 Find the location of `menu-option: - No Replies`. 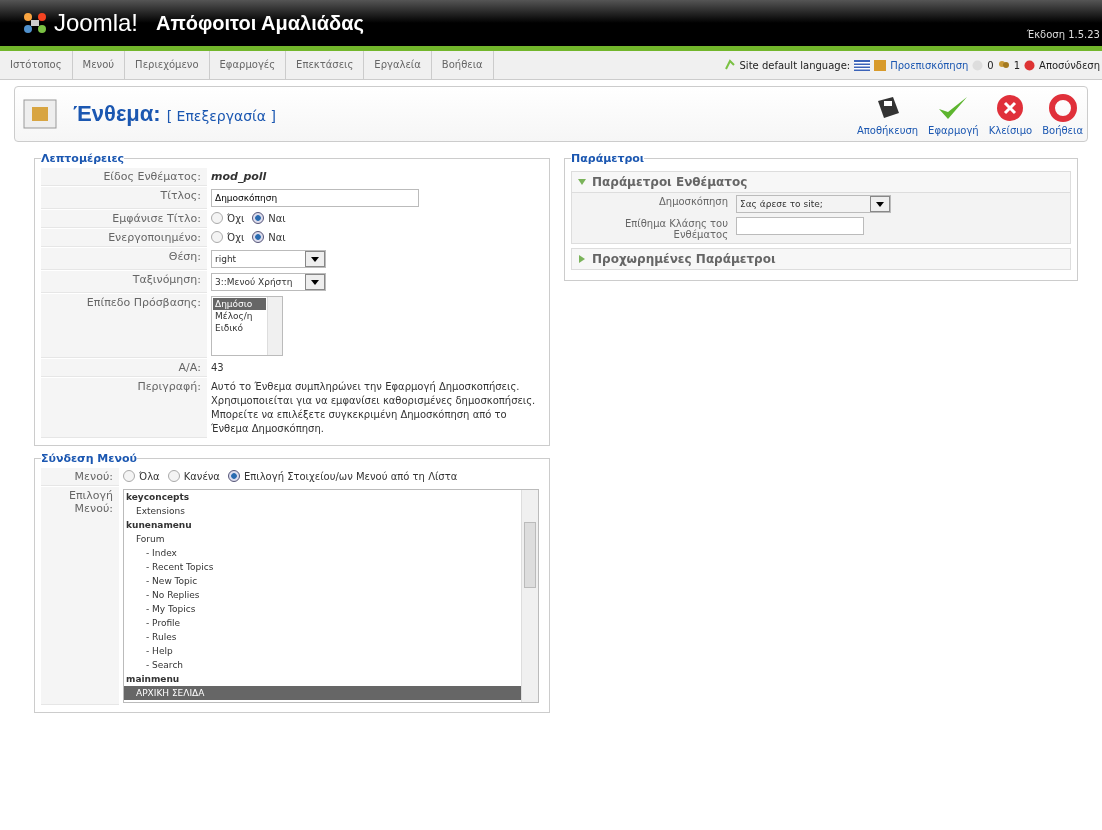

menu-option: - No Replies is located at coordinates (322, 595).